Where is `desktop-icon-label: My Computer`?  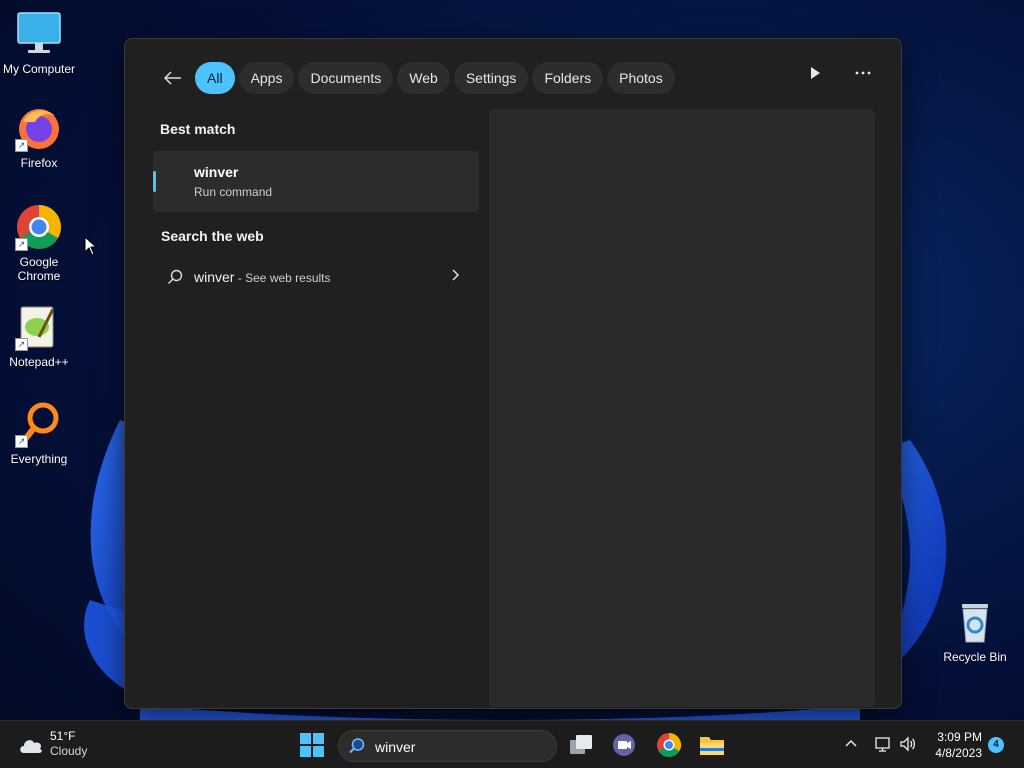
desktop-icon-label: My Computer is located at coordinates (39, 69).